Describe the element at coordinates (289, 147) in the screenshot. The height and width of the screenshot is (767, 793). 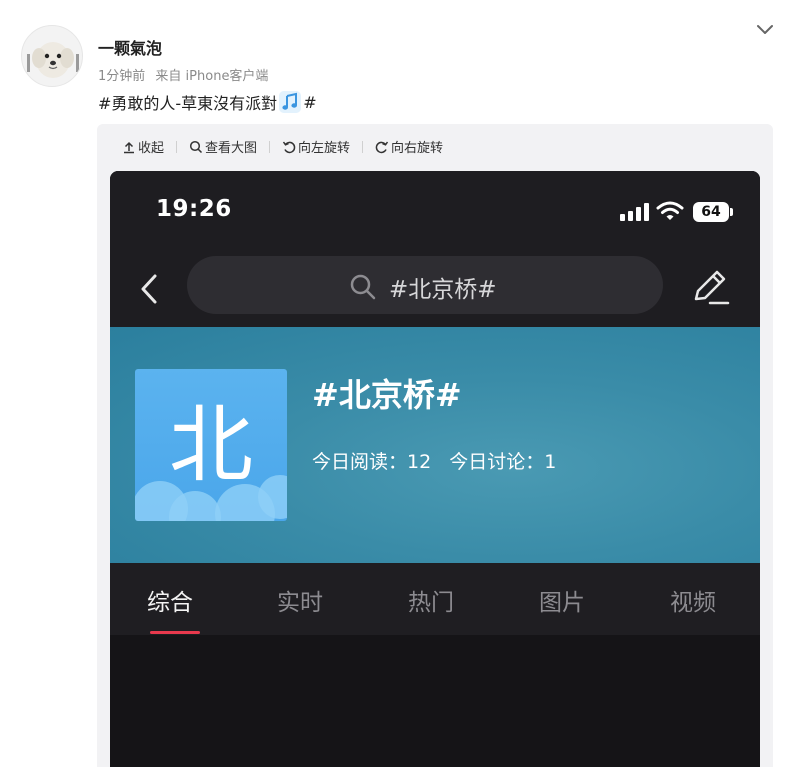
I see `rotate-left-icon` at that location.